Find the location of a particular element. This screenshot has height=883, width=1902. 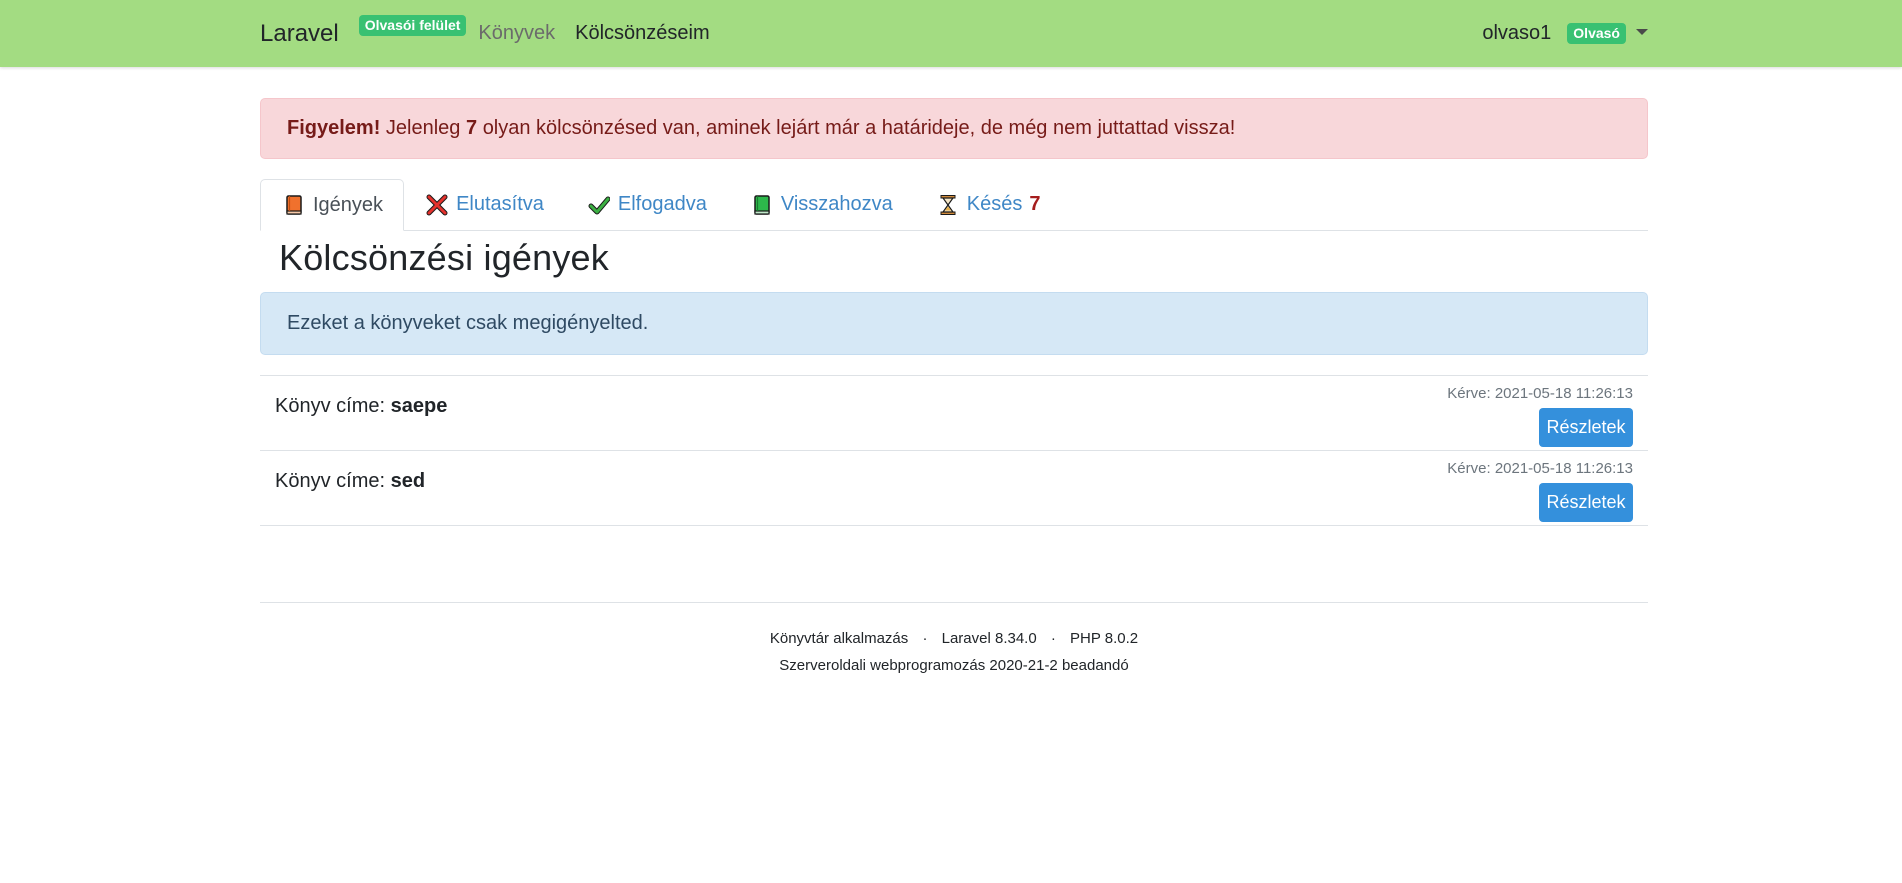

tab-returned-label: Visszahozva is located at coordinates (836, 204).